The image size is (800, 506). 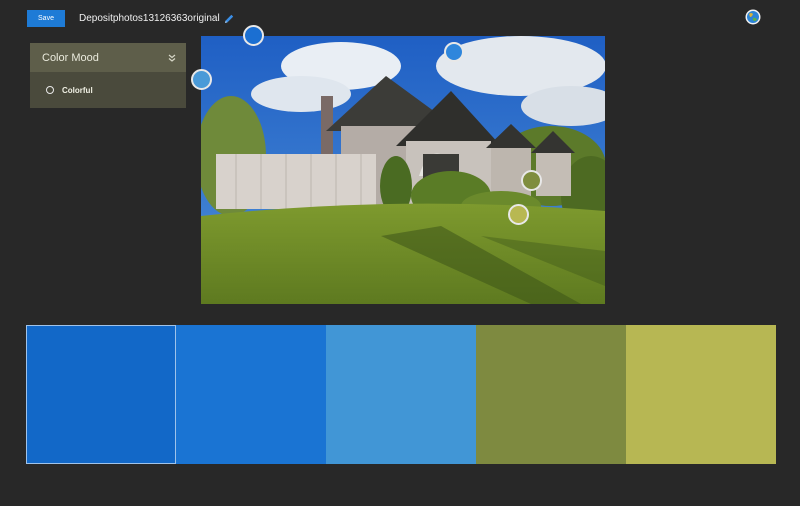 What do you see at coordinates (70, 57) in the screenshot?
I see `color-mood-title: Color Mood` at bounding box center [70, 57].